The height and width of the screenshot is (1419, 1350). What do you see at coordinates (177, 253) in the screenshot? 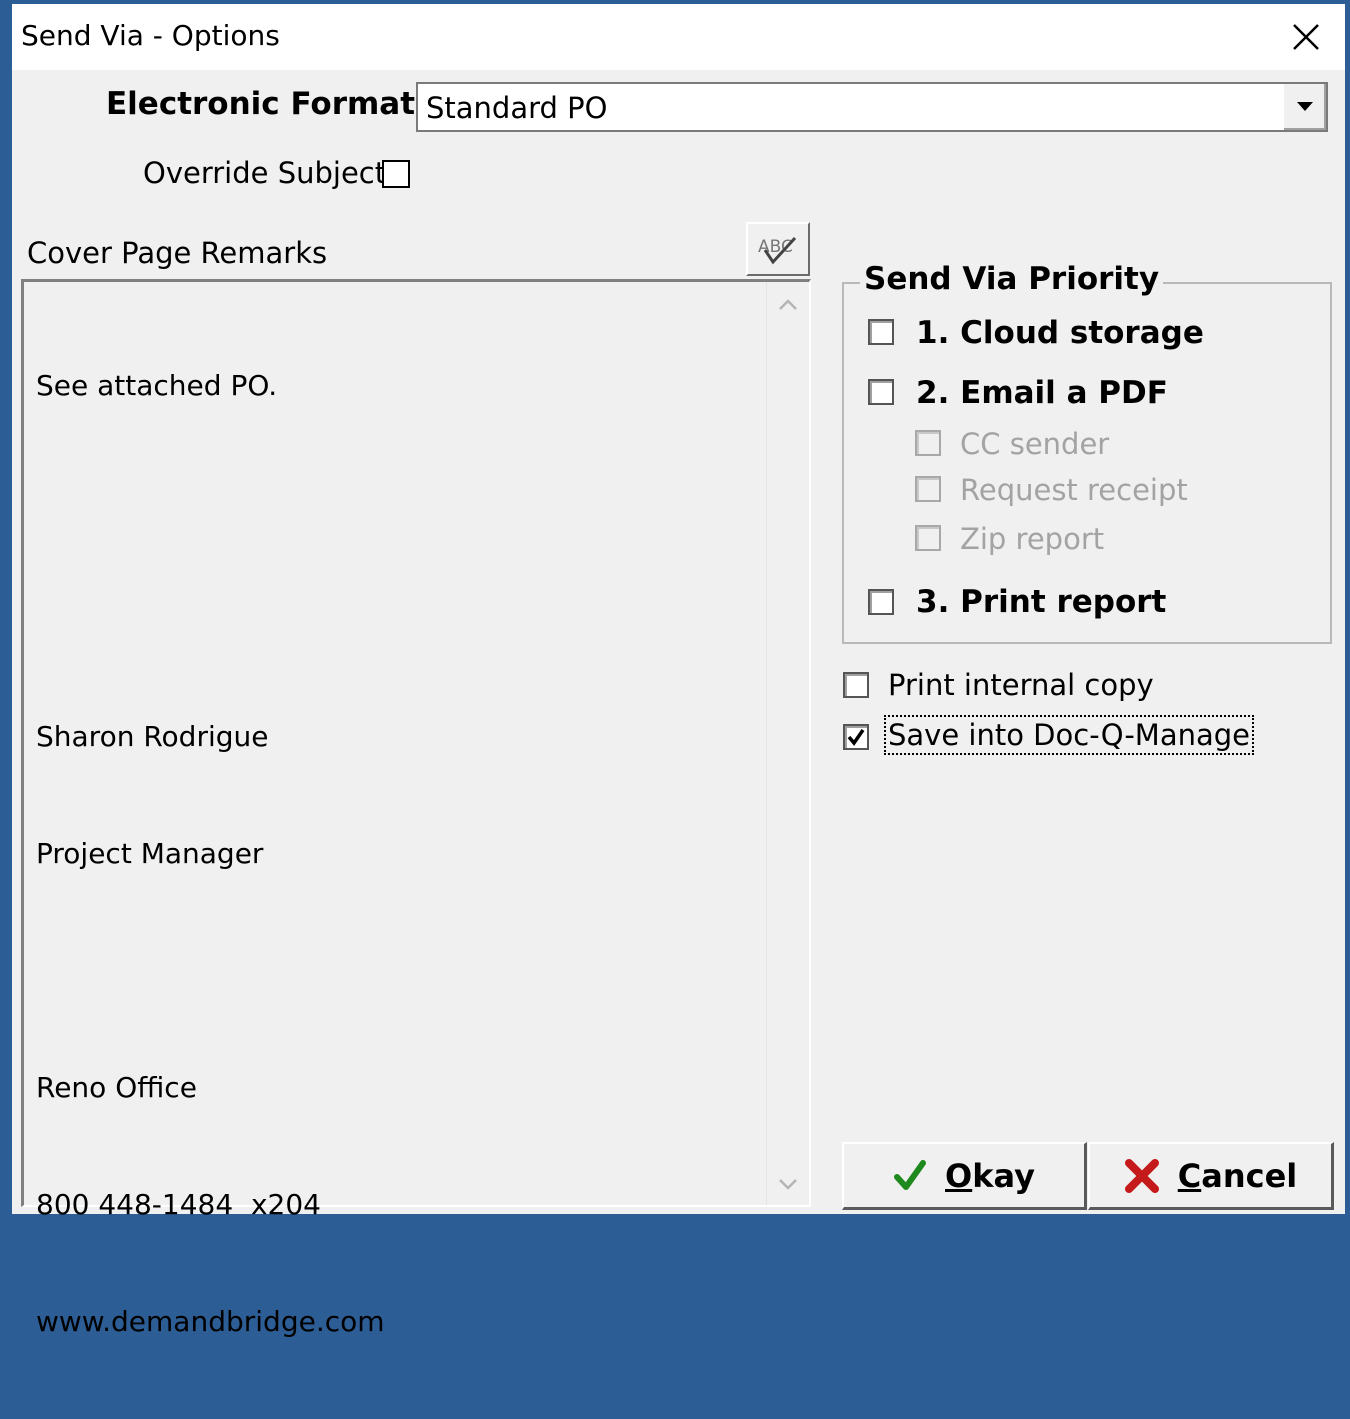
I see `cover-page-remarks-label: Cover Page Remarks` at bounding box center [177, 253].